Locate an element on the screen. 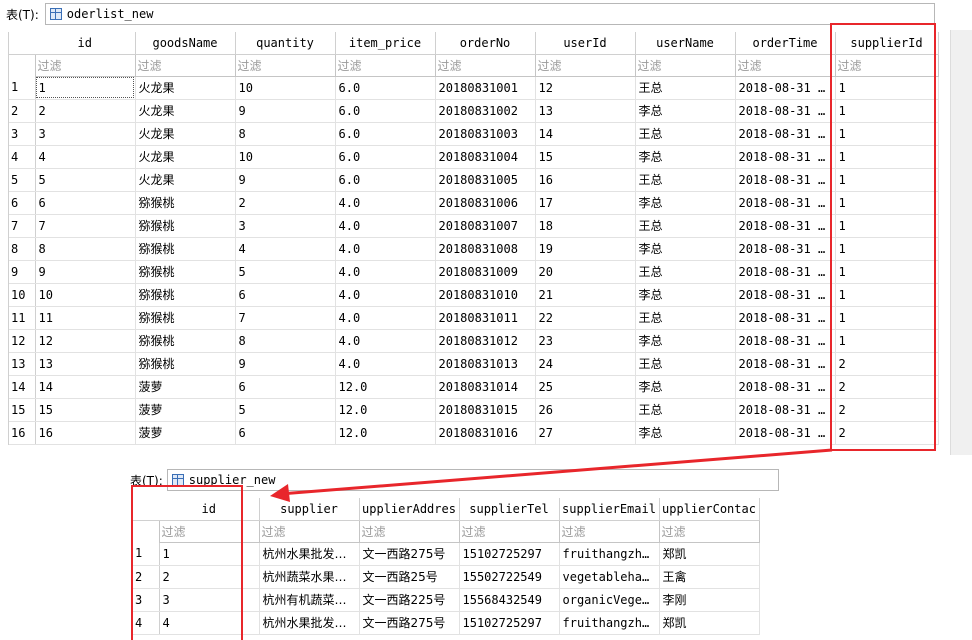 This screenshot has width=972, height=640. table-cell-orderno: 20180831003 is located at coordinates (485, 134).